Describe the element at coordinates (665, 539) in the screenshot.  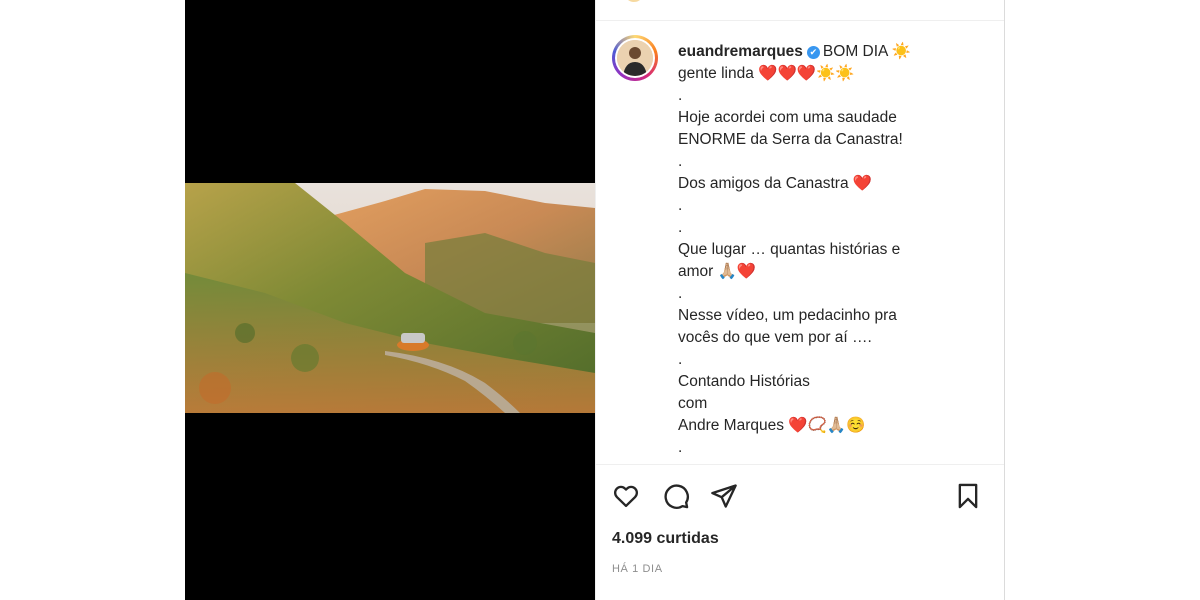
I see `likes-count: 4.099 curtidas` at that location.